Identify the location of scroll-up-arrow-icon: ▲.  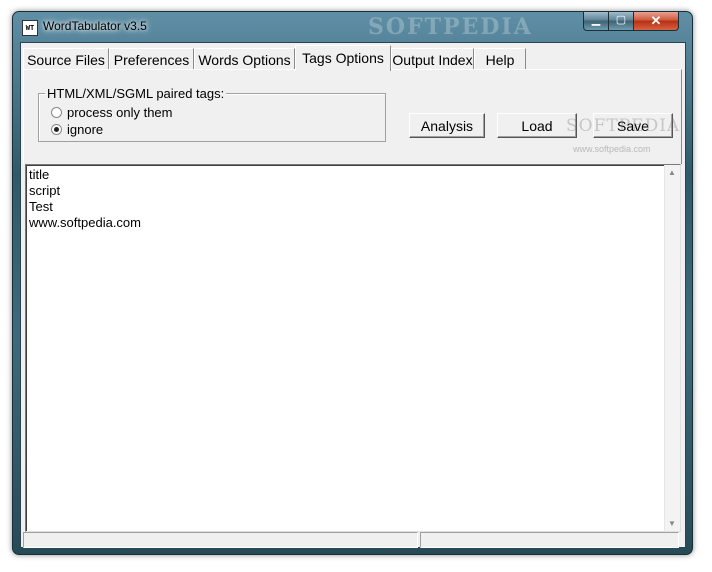
(672, 172).